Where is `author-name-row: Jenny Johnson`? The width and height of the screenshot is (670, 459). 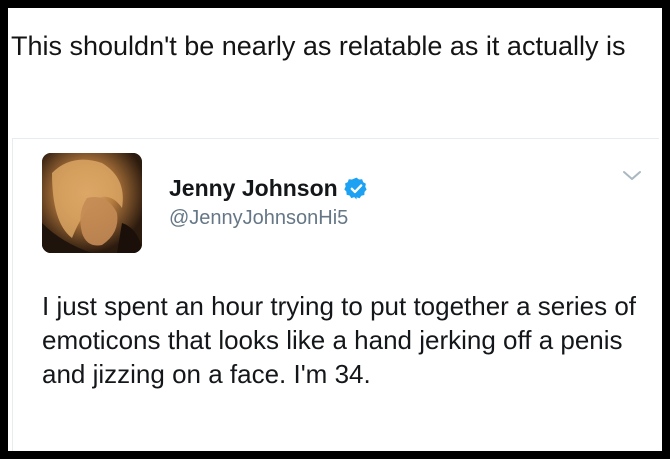 author-name-row: Jenny Johnson is located at coordinates (269, 188).